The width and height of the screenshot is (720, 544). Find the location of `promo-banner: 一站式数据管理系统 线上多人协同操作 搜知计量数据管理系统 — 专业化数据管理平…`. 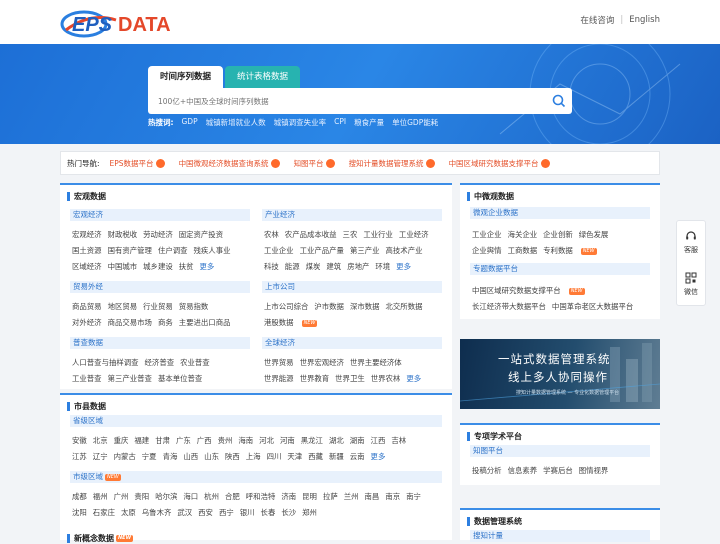

promo-banner: 一站式数据管理系统 线上多人协同操作 搜知计量数据管理系统 — 专业化数据管理平… is located at coordinates (560, 374).